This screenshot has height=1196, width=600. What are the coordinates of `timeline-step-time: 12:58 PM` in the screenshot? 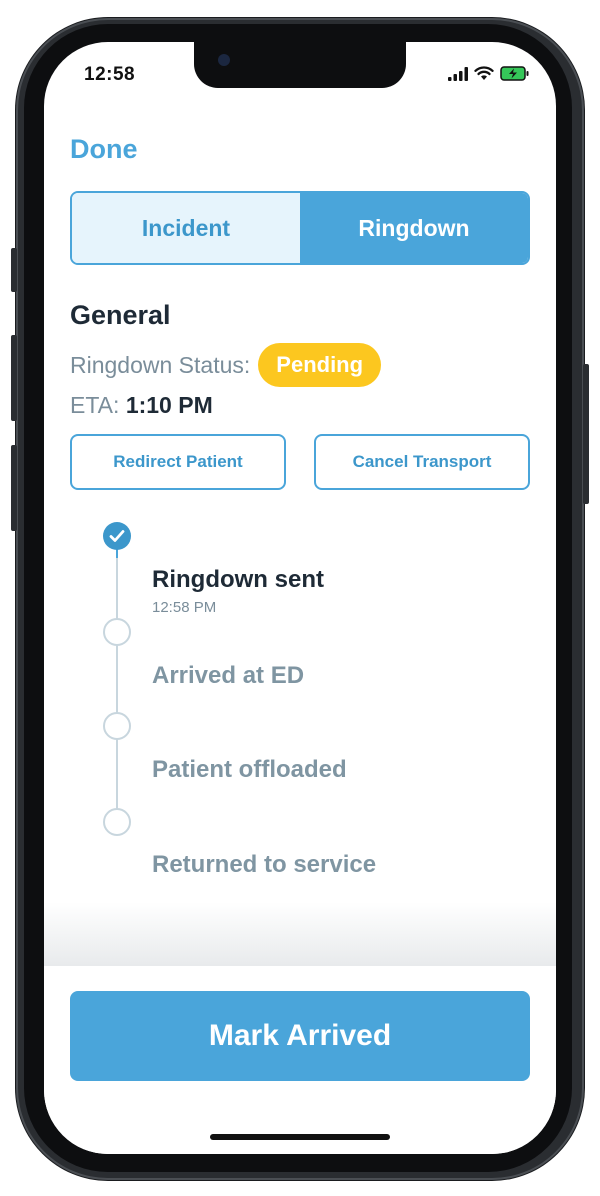 It's located at (184, 607).